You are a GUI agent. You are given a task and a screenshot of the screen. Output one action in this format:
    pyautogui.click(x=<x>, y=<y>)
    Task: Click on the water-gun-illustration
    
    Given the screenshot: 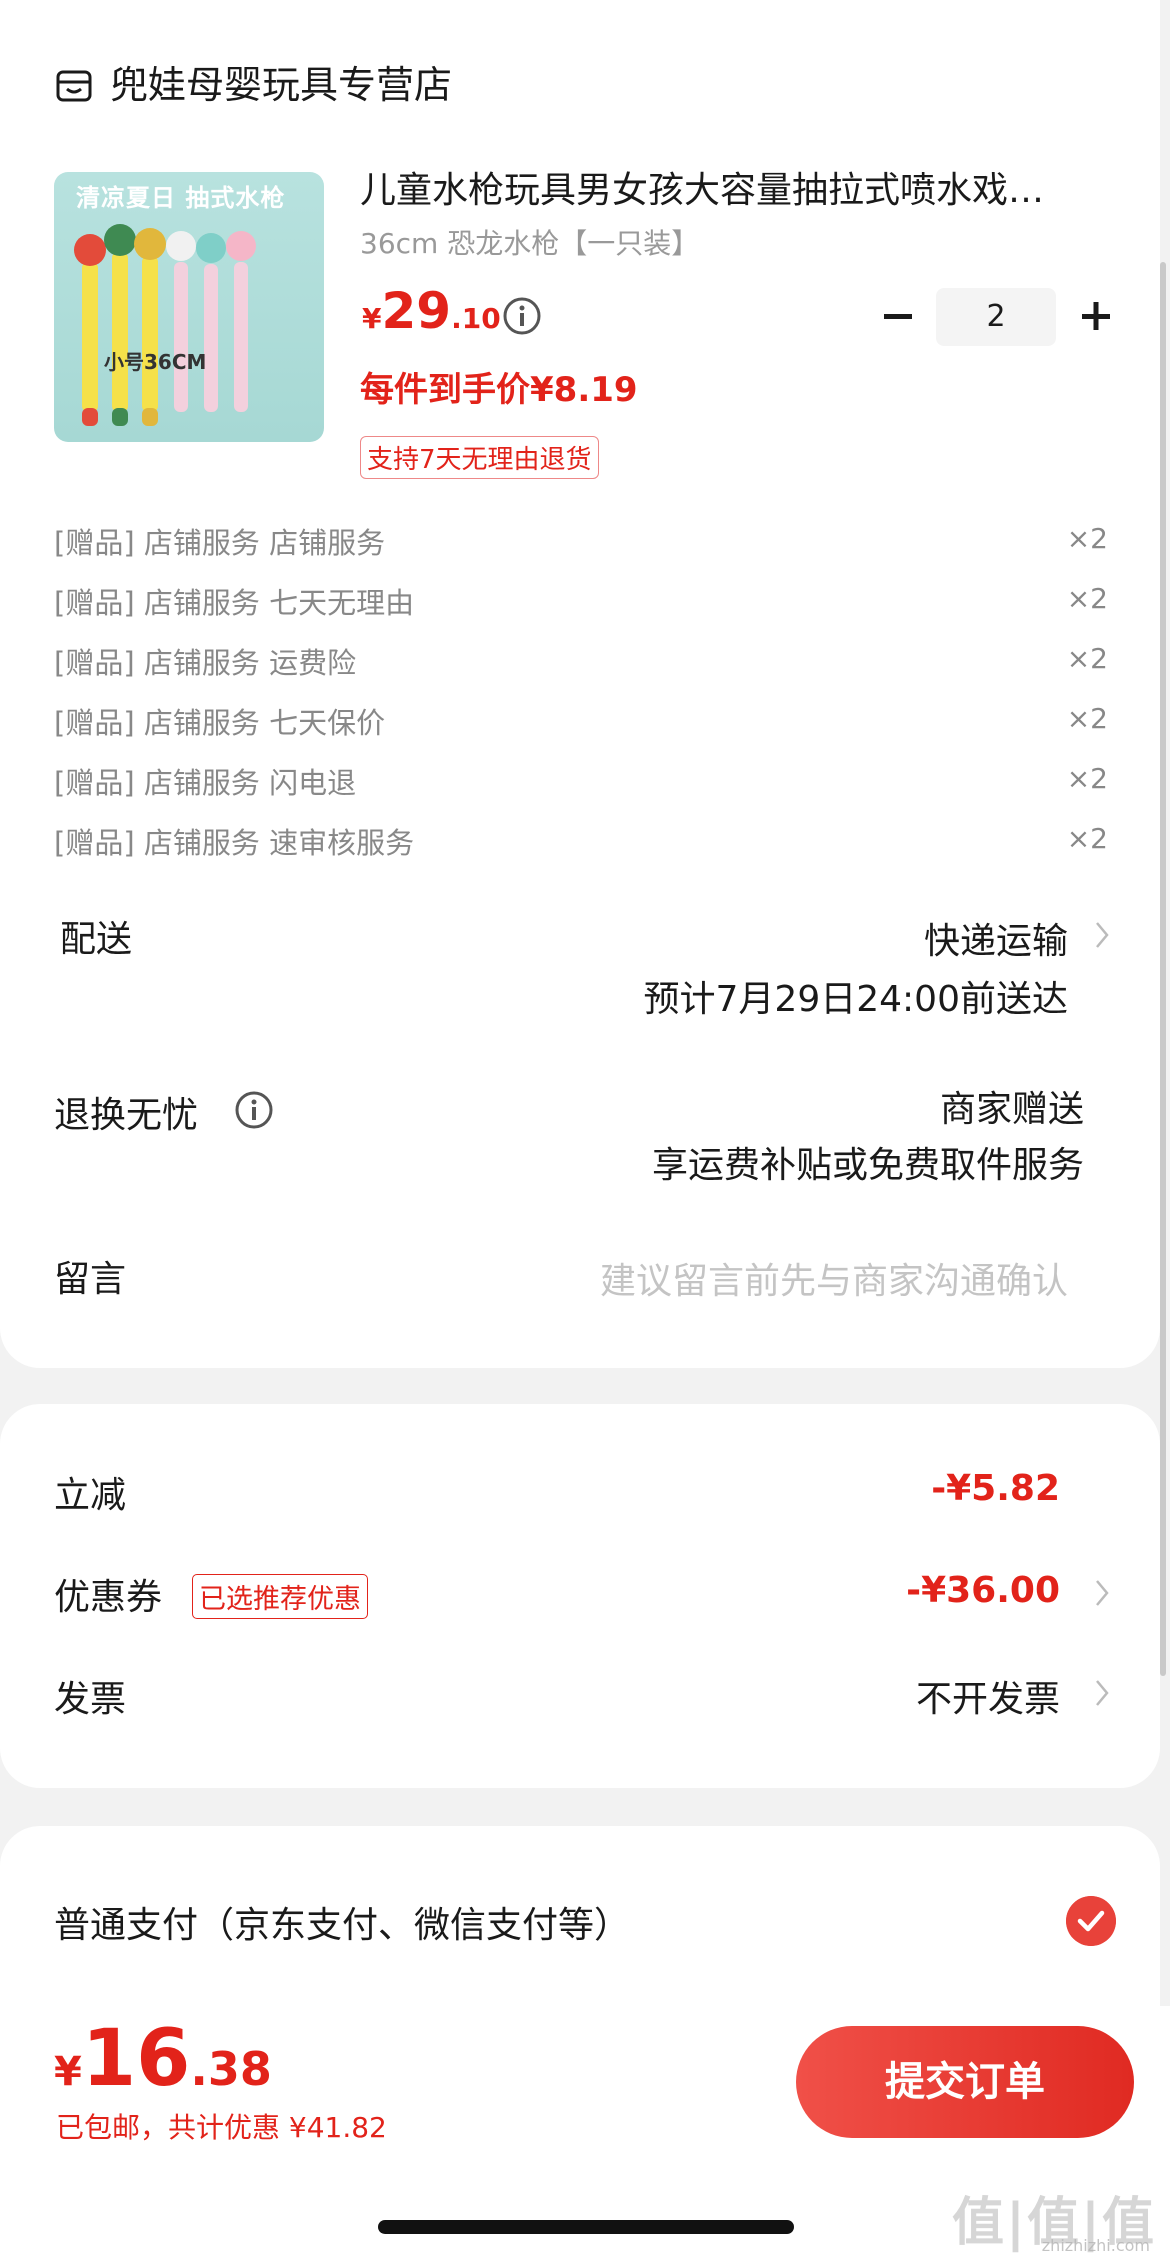 What is the action you would take?
    pyautogui.click(x=165, y=325)
    